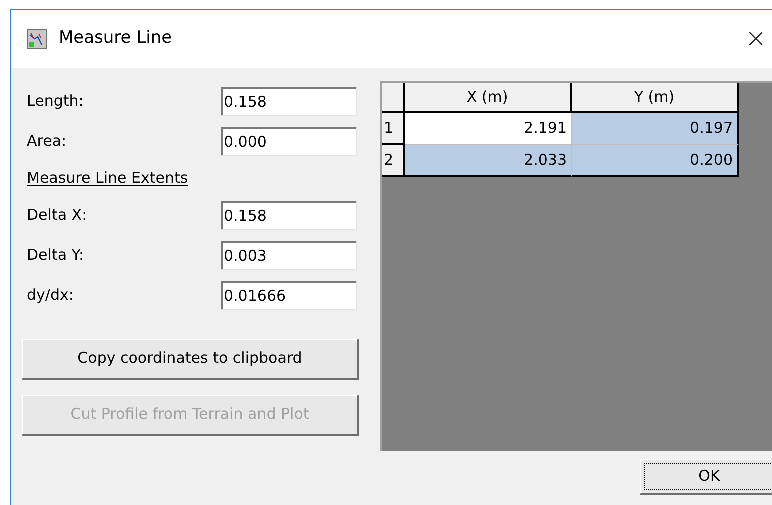  I want to click on value-field: 0.01666, so click(289, 295).